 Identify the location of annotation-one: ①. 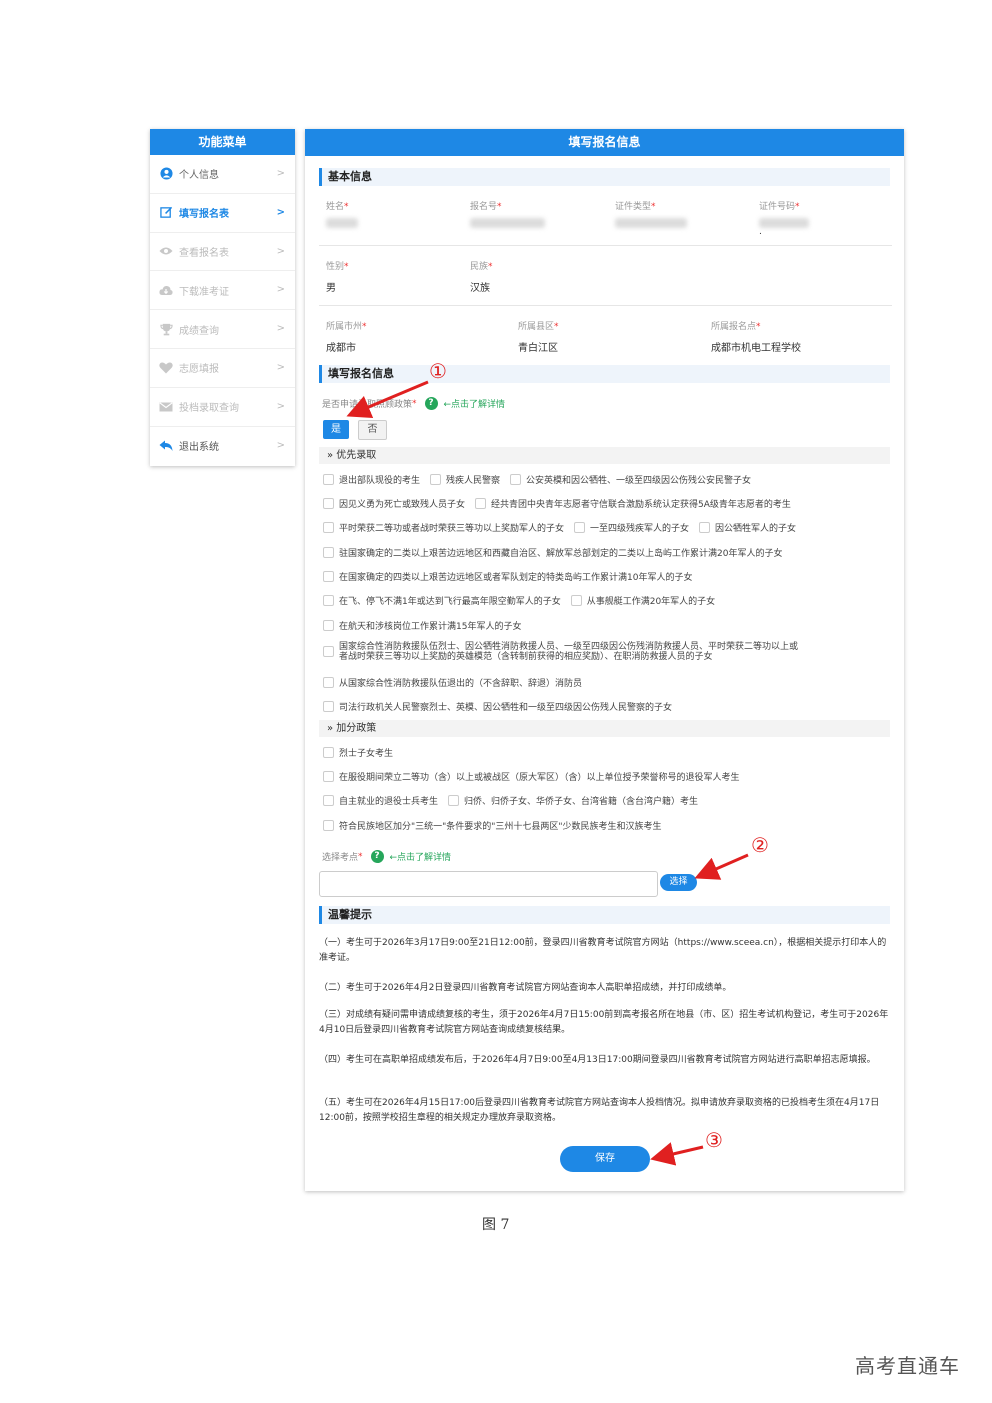
(438, 371).